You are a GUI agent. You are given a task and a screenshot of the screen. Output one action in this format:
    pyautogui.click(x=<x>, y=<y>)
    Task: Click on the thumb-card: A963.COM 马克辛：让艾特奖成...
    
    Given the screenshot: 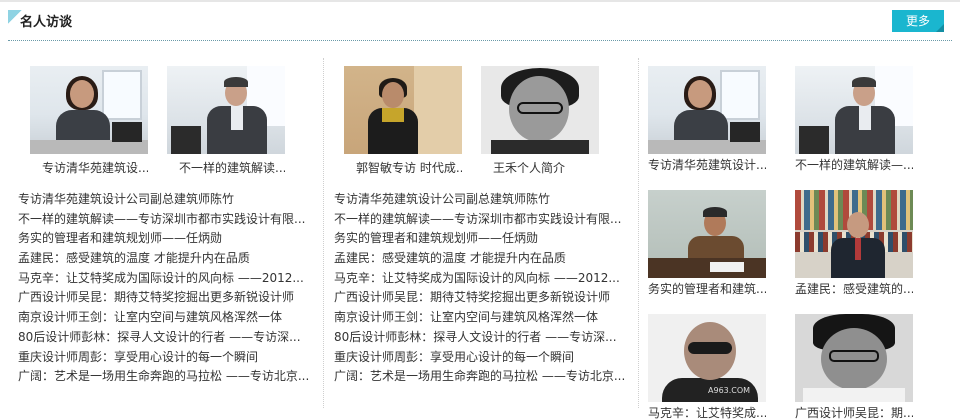 What is the action you would take?
    pyautogui.click(x=707, y=367)
    